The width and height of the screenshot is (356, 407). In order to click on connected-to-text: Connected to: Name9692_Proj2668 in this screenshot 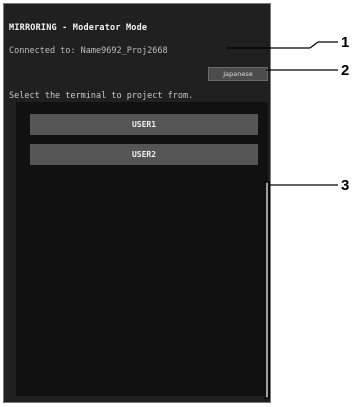, I will do `click(88, 51)`.